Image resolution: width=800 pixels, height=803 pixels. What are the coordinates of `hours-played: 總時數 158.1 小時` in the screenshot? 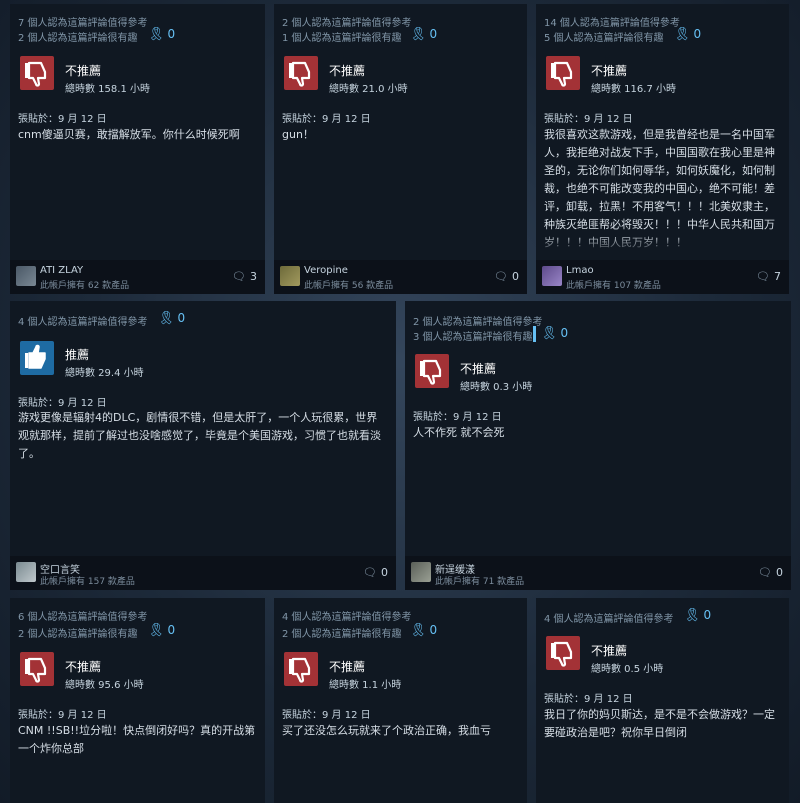 It's located at (107, 89).